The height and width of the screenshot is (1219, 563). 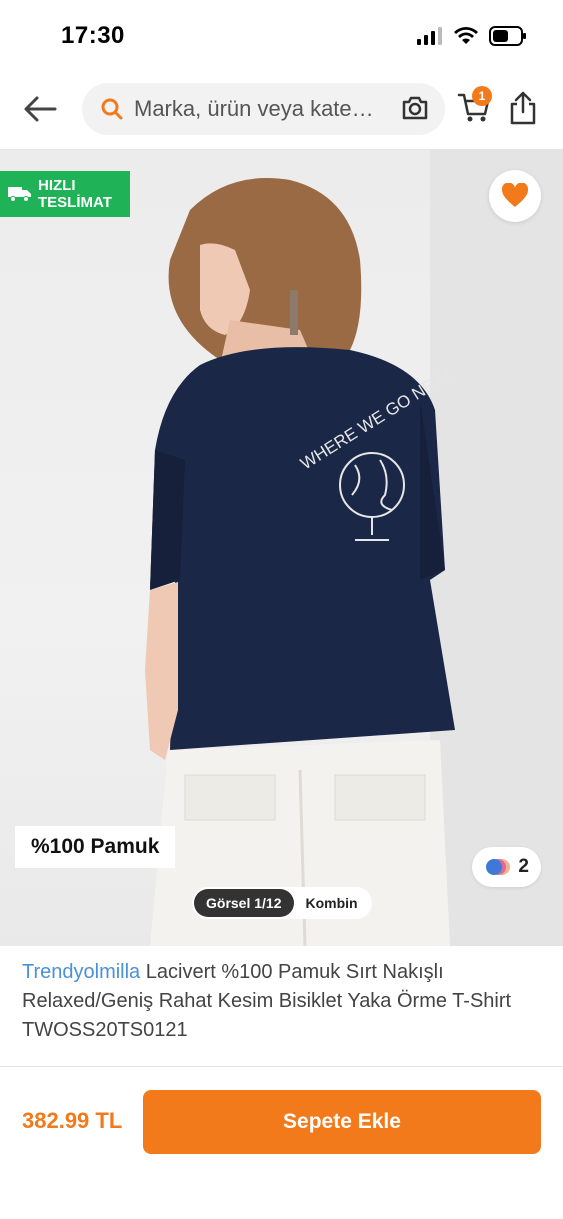 What do you see at coordinates (57, 185) in the screenshot?
I see `fast-delivery-line1: HIZLI` at bounding box center [57, 185].